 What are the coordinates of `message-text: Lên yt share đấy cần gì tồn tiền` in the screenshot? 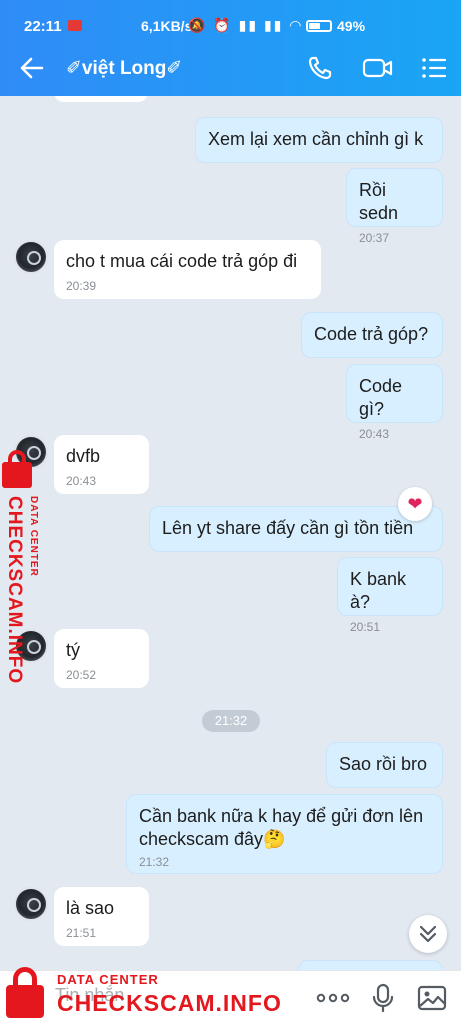 It's located at (288, 528).